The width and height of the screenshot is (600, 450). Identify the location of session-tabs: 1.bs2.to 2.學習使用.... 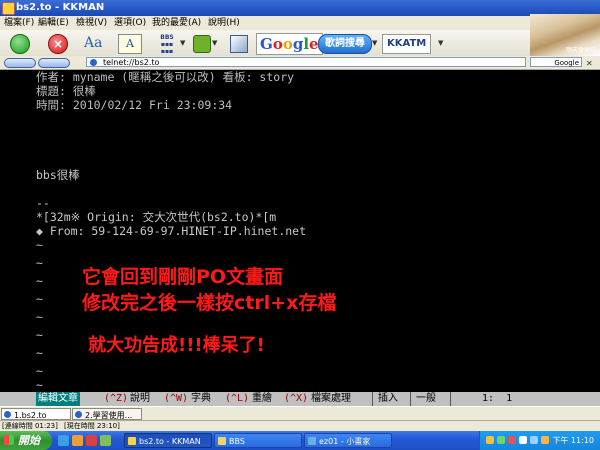
(300, 413).